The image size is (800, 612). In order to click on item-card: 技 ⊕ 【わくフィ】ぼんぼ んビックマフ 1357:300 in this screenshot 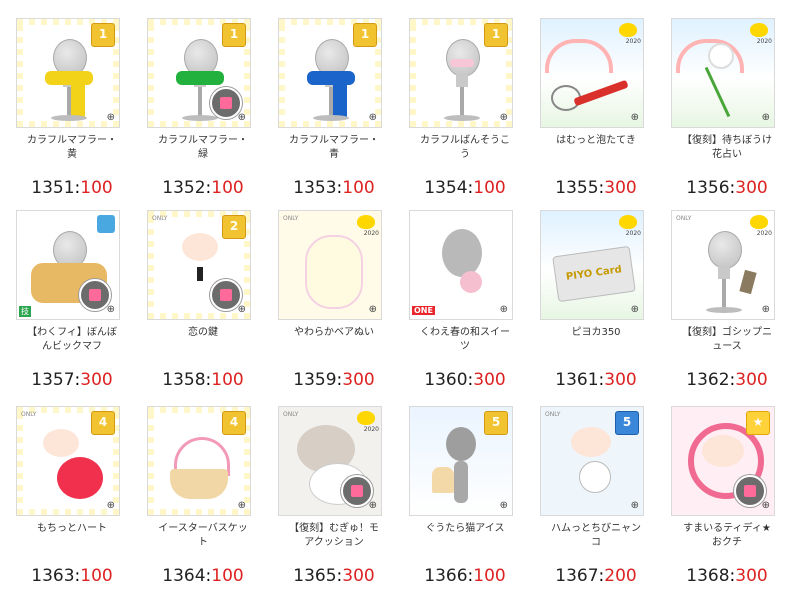, I will do `click(72, 294)`.